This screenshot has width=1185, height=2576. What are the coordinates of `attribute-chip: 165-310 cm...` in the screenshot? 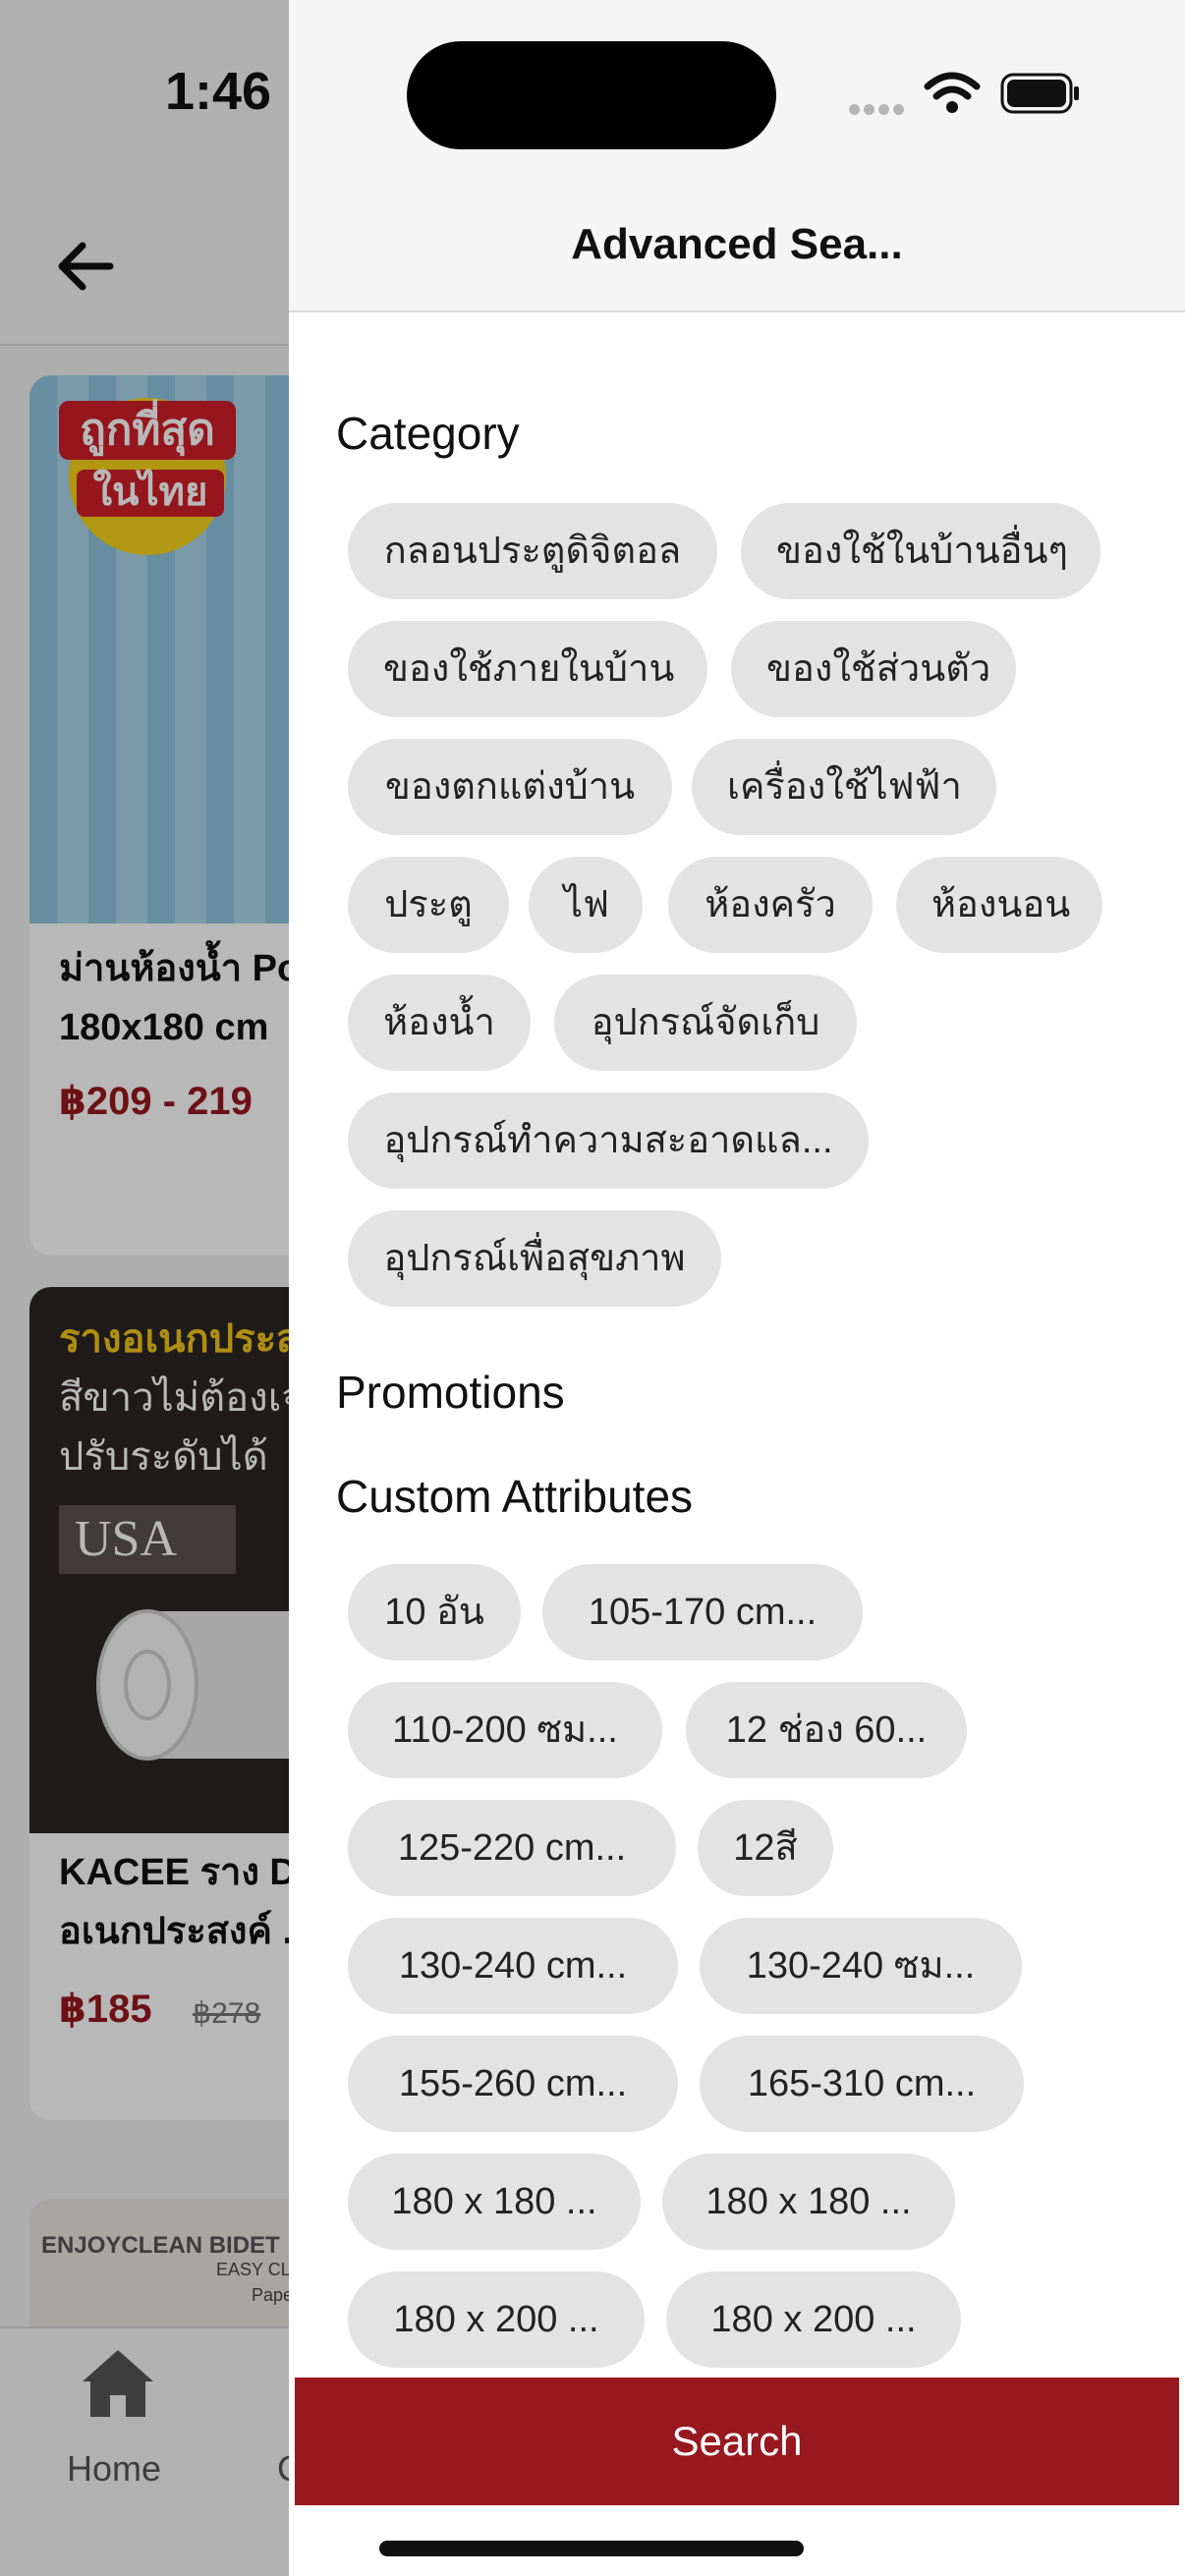 It's located at (862, 2084).